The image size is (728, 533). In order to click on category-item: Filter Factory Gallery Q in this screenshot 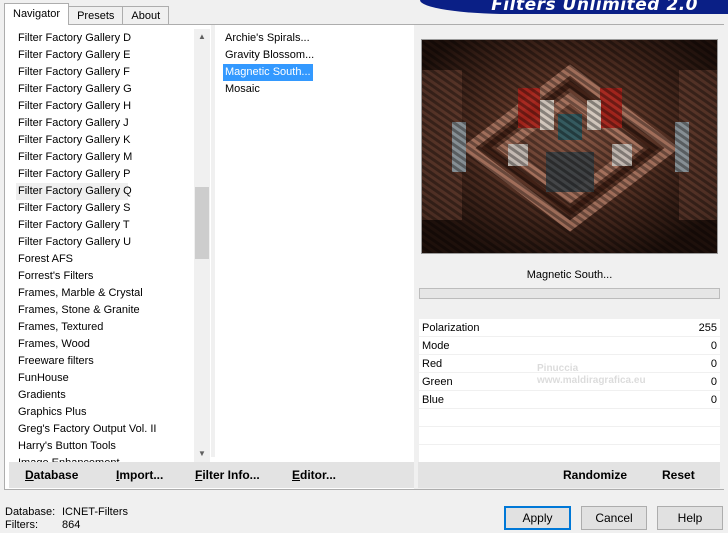, I will do `click(74, 191)`.